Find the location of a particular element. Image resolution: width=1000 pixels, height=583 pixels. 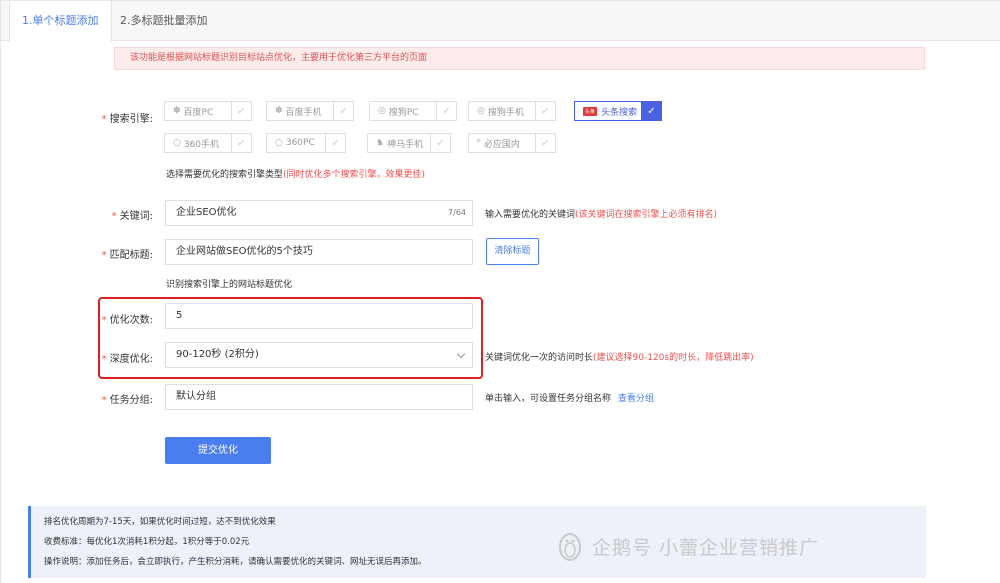

notice-banner: 该功能是根据网站标题识别目标站点优化，主要用于优化第三方平台的页面 is located at coordinates (519, 58).